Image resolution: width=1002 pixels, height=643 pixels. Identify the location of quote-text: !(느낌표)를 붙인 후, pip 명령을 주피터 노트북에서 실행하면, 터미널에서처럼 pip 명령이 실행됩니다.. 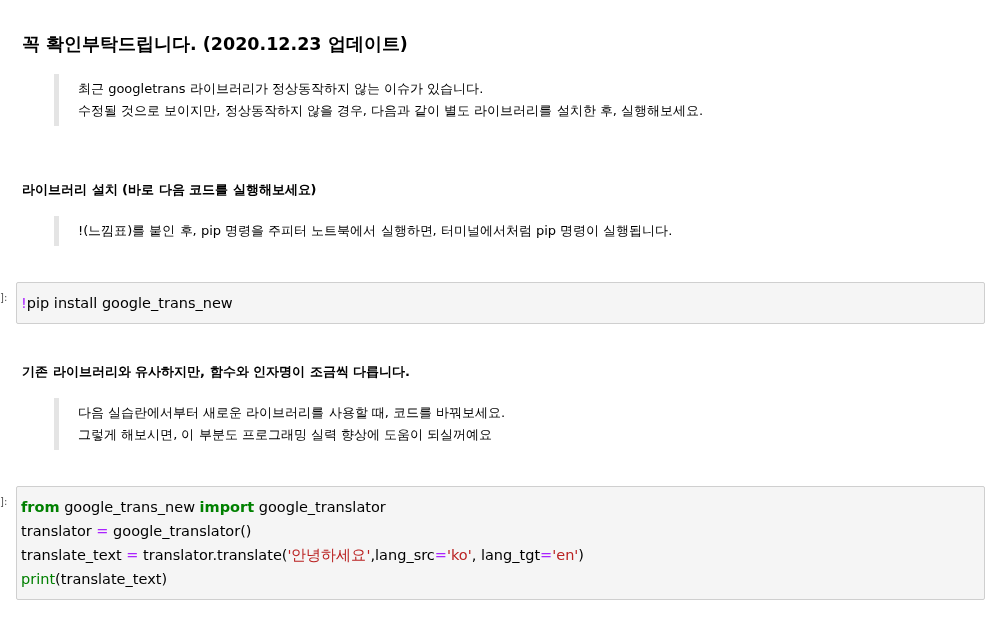
(375, 231).